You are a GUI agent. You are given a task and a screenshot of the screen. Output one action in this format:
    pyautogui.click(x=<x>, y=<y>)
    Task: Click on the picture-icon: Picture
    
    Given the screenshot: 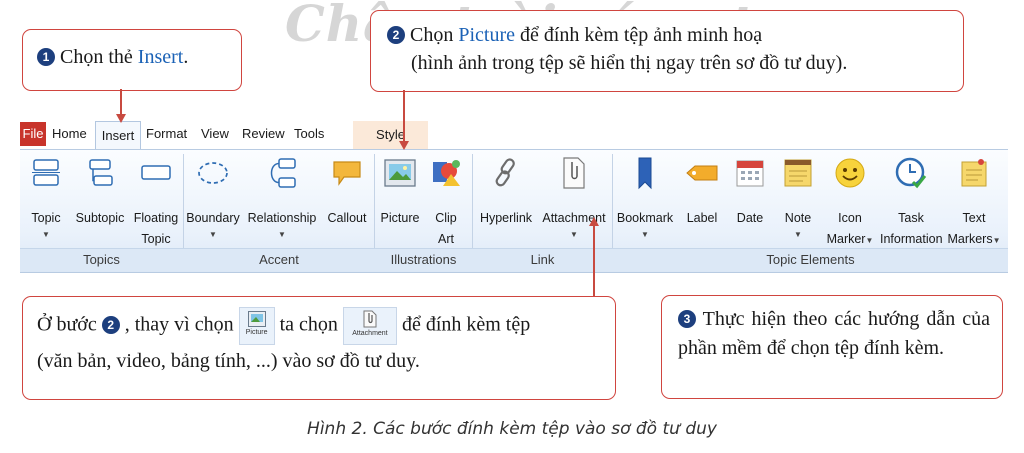 What is the action you would take?
    pyautogui.click(x=256, y=326)
    